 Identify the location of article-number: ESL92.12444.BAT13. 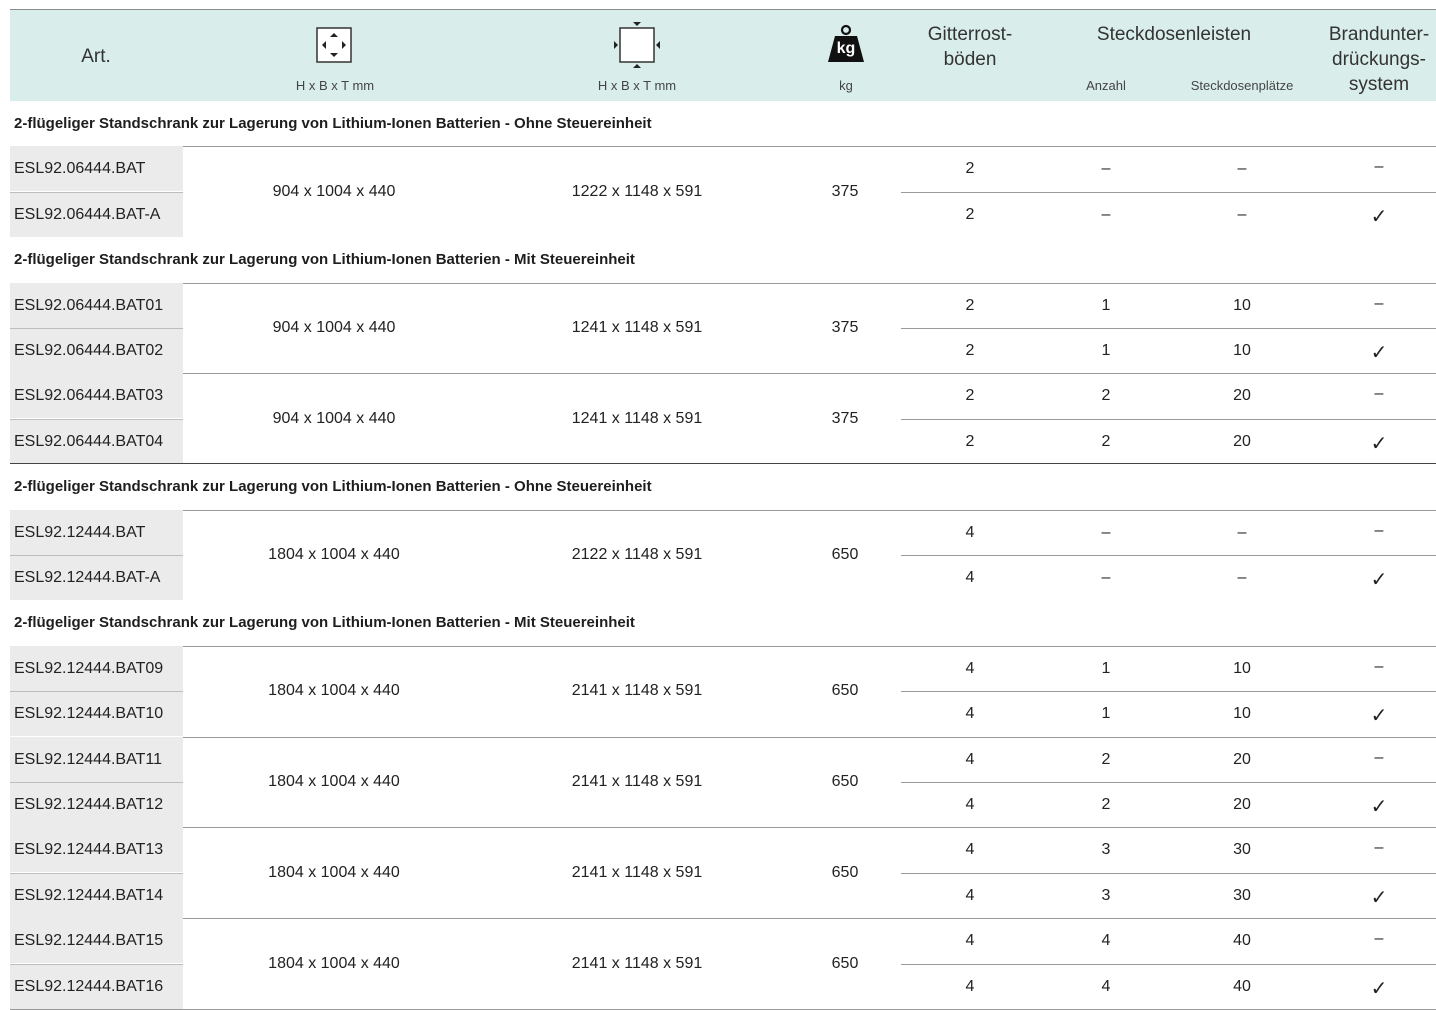
(89, 849).